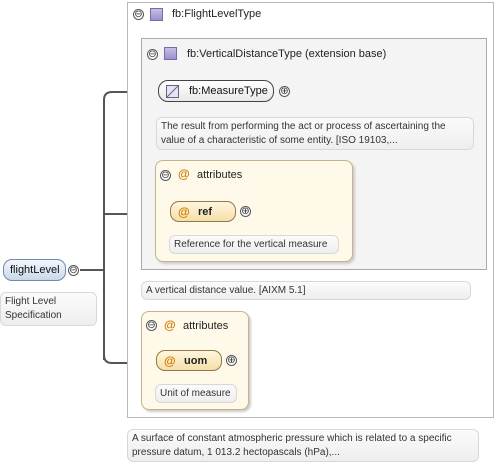 The width and height of the screenshot is (497, 467). Describe the element at coordinates (254, 244) in the screenshot. I see `attribute-ref-doc: Reference for the vertical measure` at that location.